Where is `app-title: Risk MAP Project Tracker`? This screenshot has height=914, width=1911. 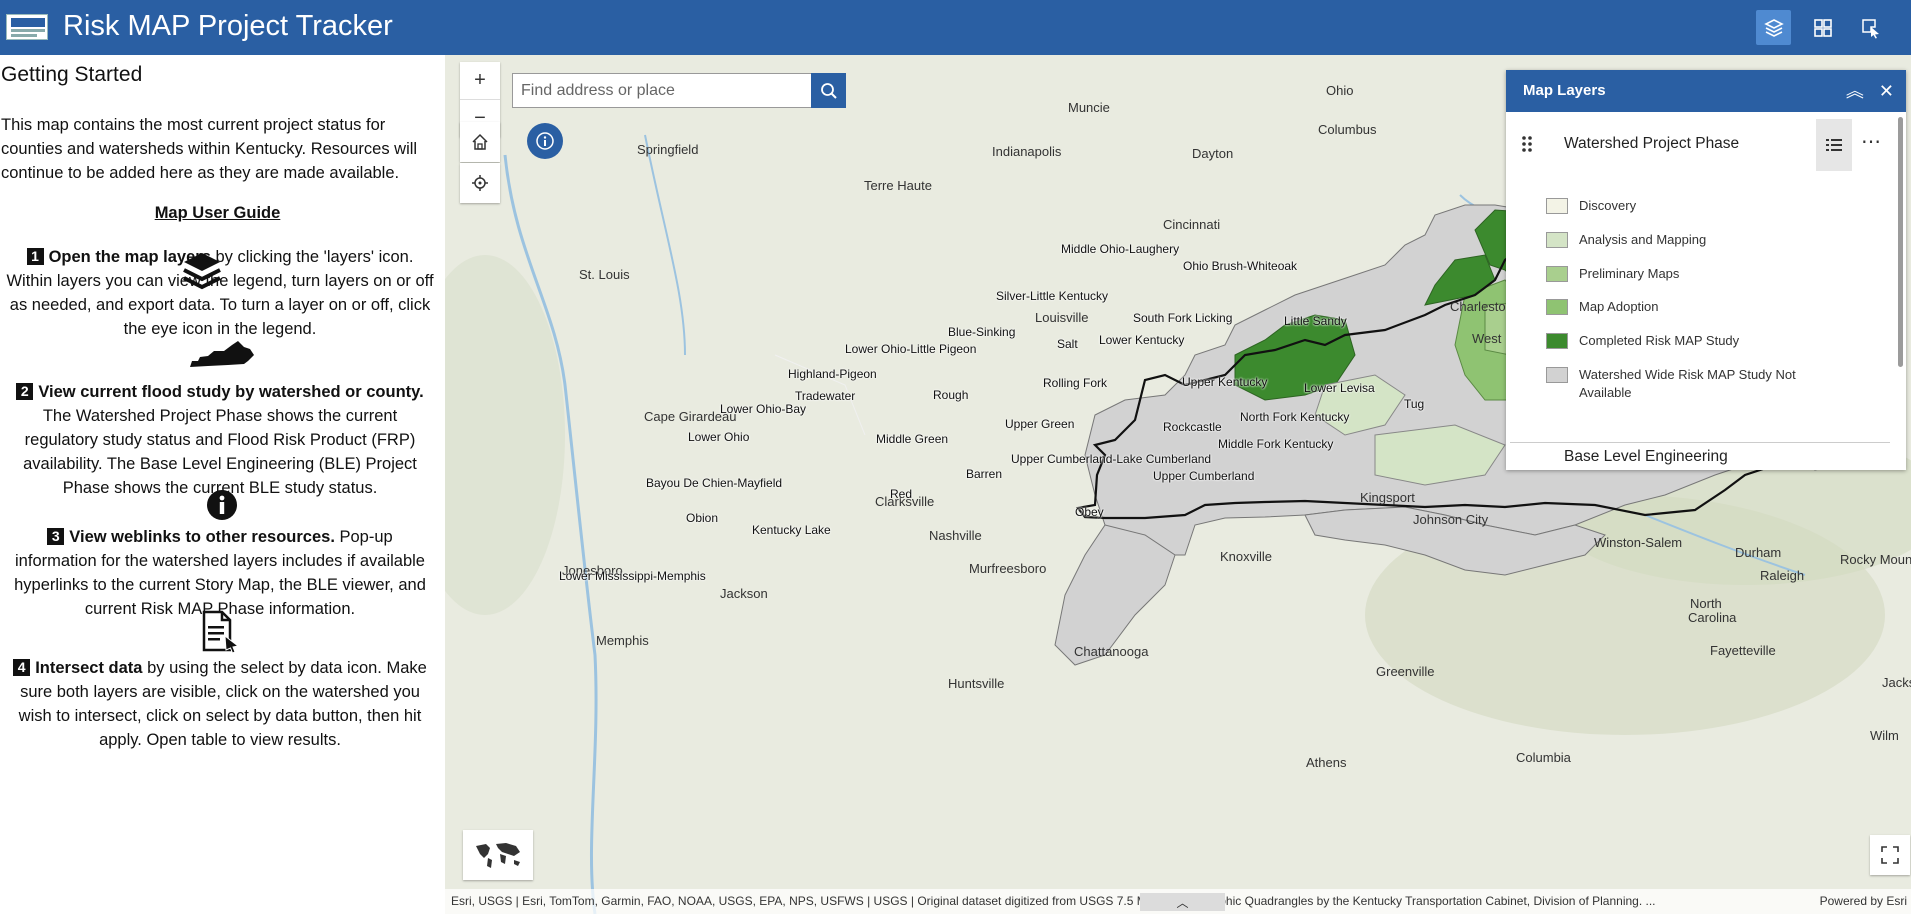
app-title: Risk MAP Project Tracker is located at coordinates (228, 26).